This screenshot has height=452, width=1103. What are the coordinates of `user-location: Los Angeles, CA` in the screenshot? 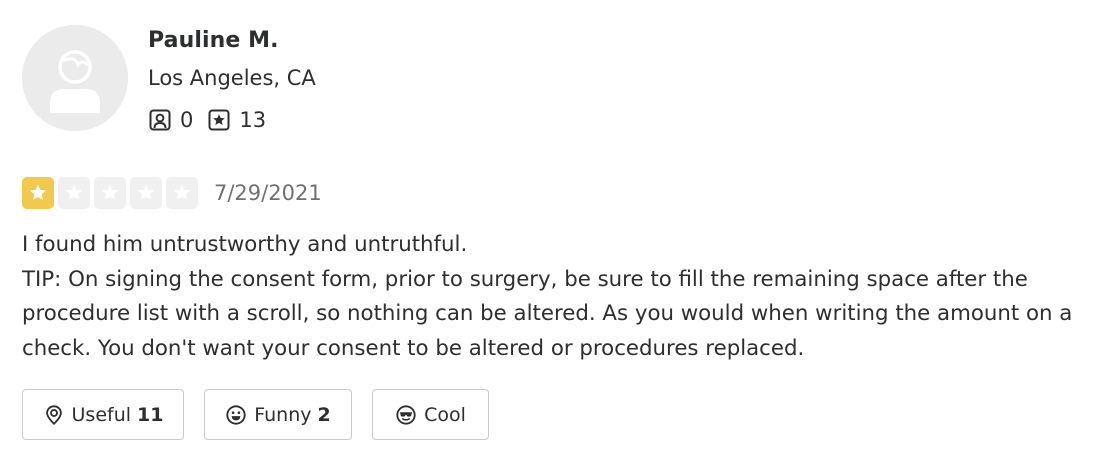 It's located at (232, 78).